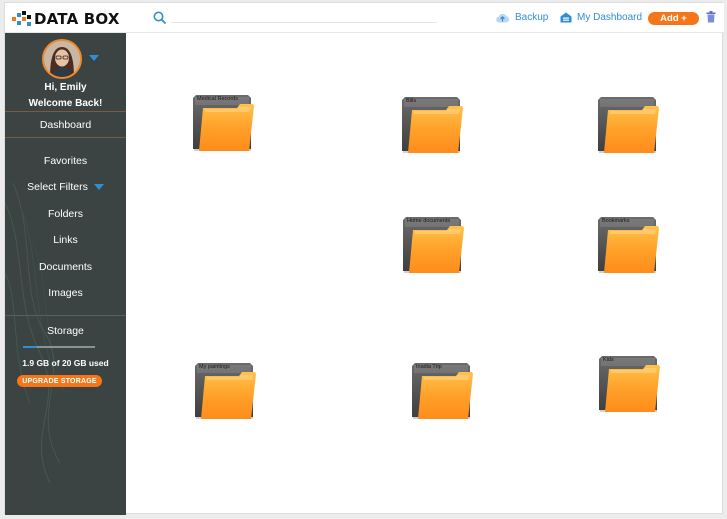 This screenshot has height=519, width=727. I want to click on folder-label: Medical Records, so click(217, 99).